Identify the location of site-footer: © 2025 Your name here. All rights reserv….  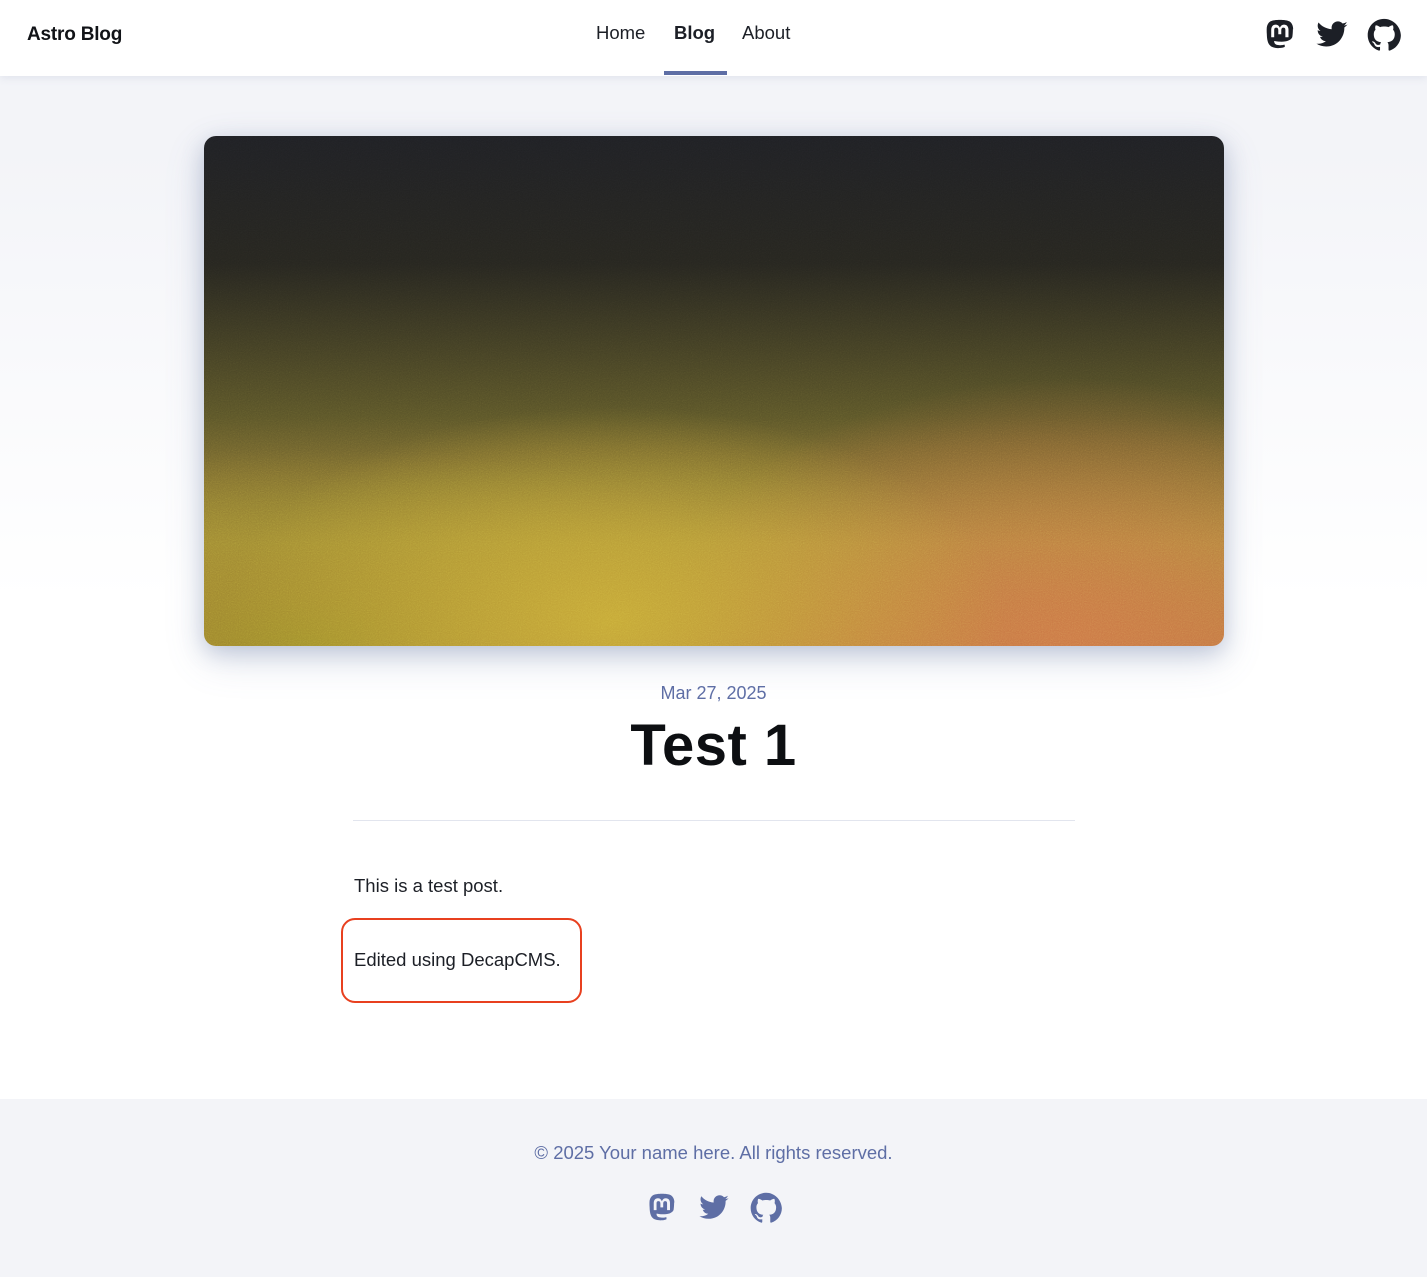
(713, 1188).